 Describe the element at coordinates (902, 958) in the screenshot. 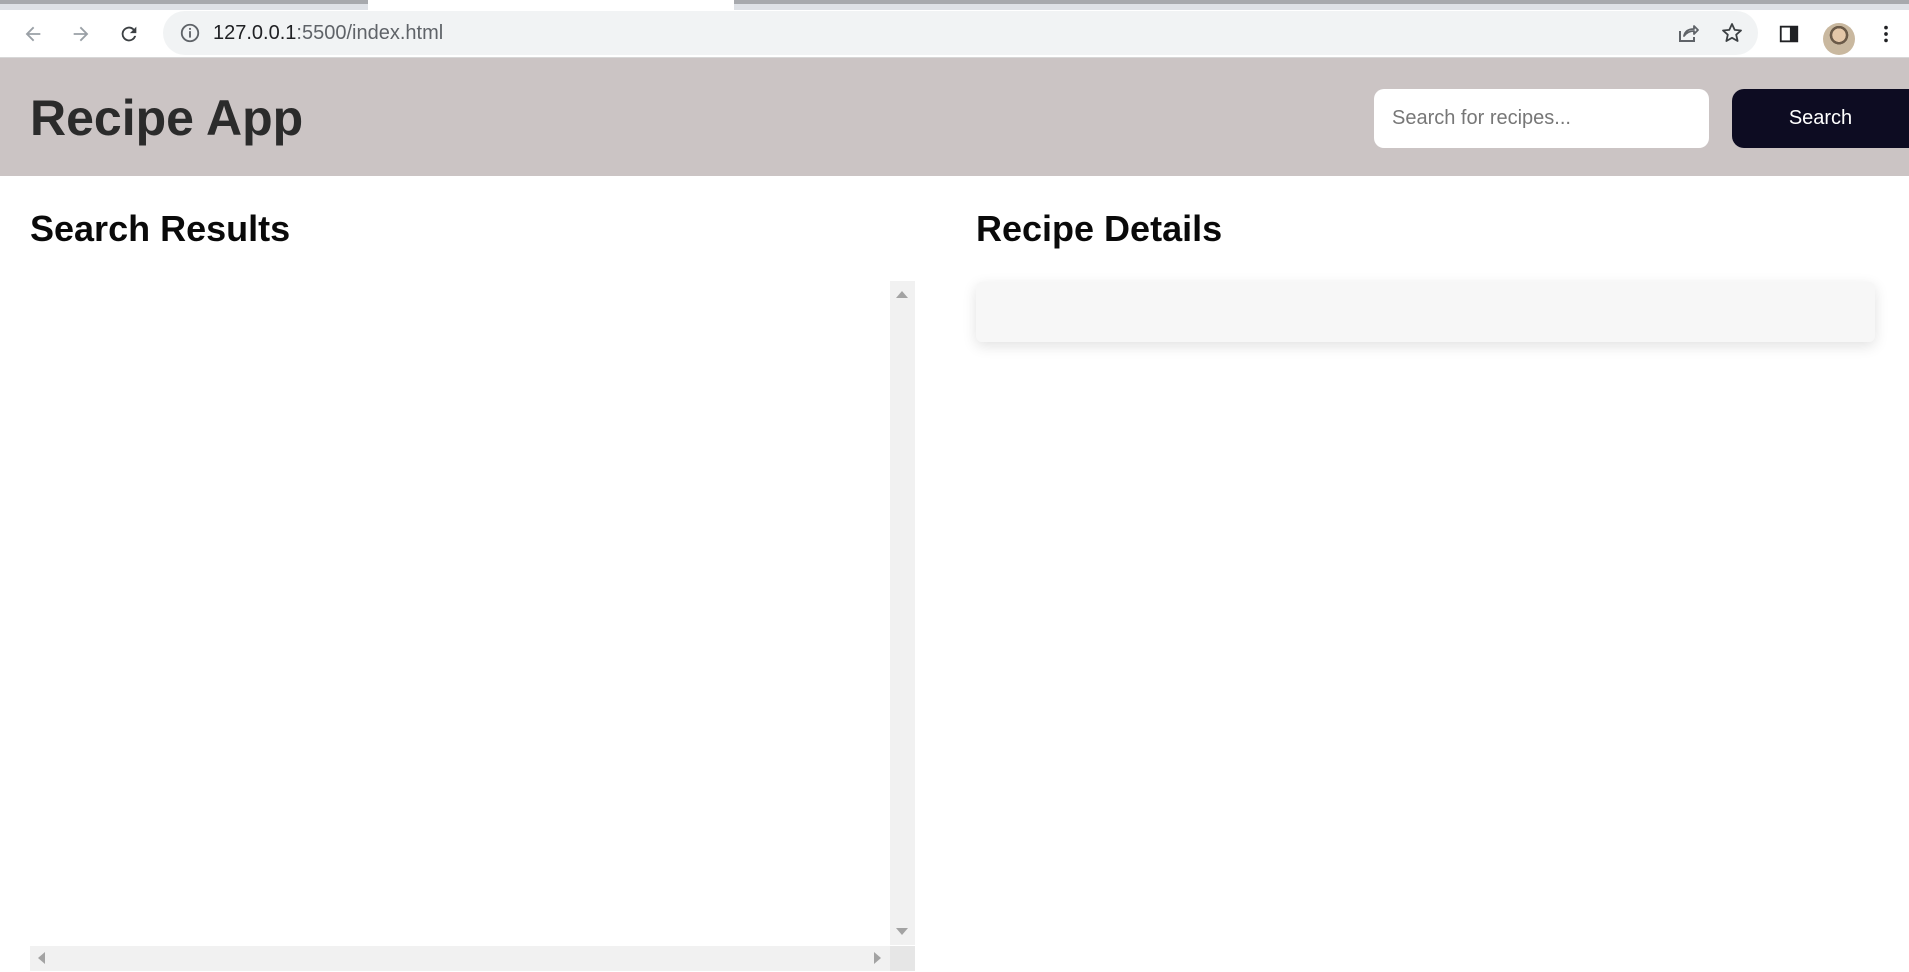

I see `scrollbar-corner` at that location.